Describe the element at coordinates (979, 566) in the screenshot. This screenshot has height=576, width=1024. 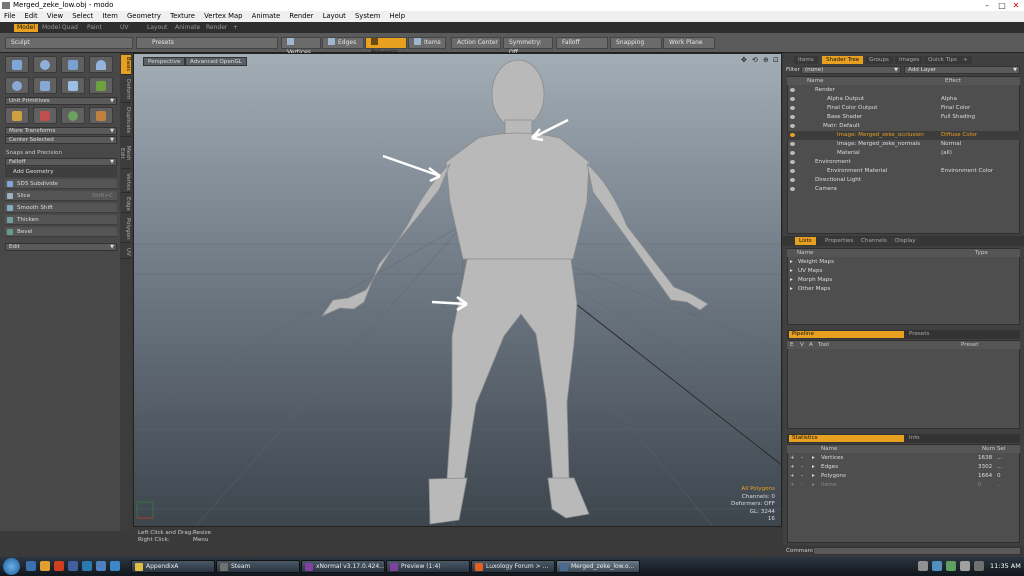
I see `network-icon` at that location.